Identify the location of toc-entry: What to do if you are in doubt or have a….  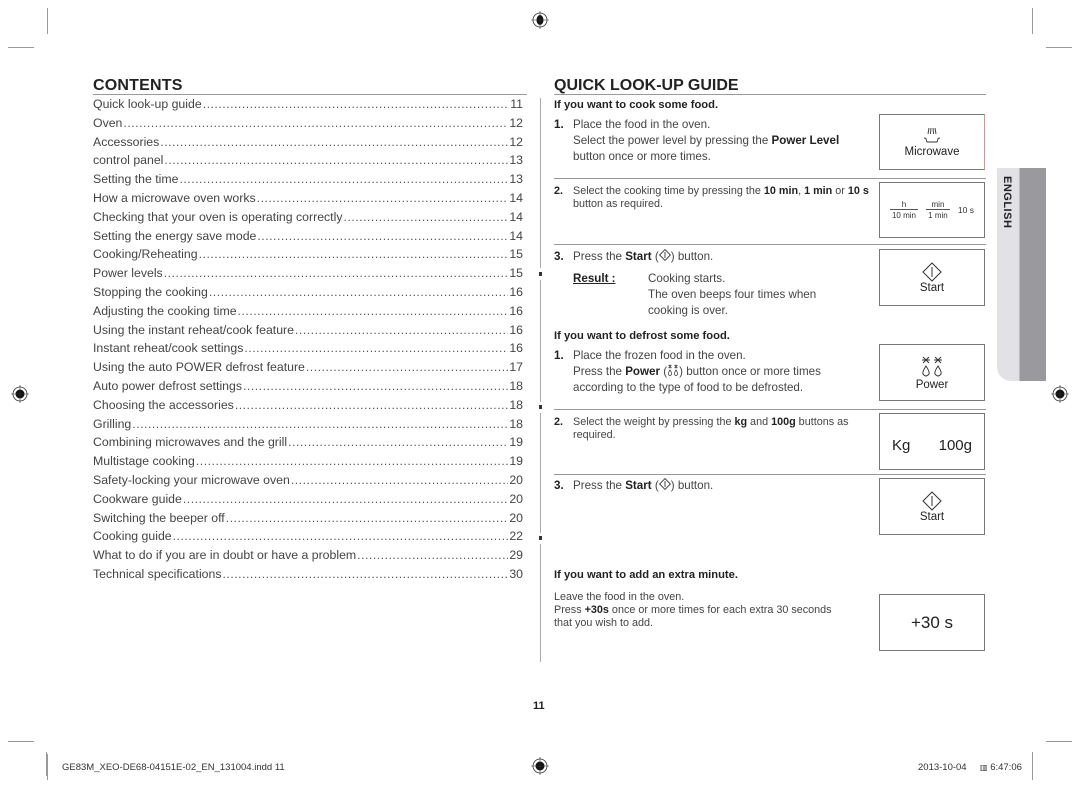
(308, 557).